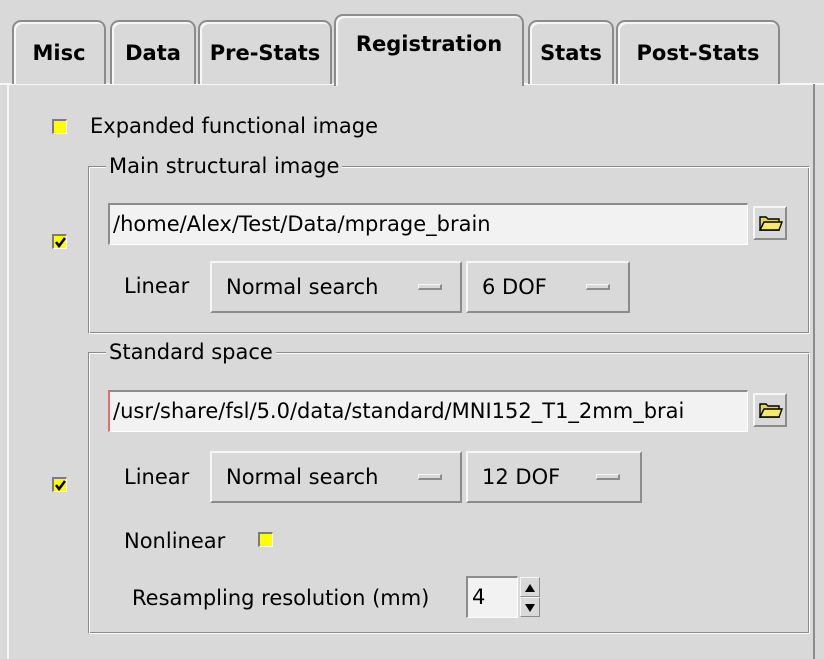 The width and height of the screenshot is (824, 659). What do you see at coordinates (175, 541) in the screenshot?
I see `nonlinear-label: Nonlinear` at bounding box center [175, 541].